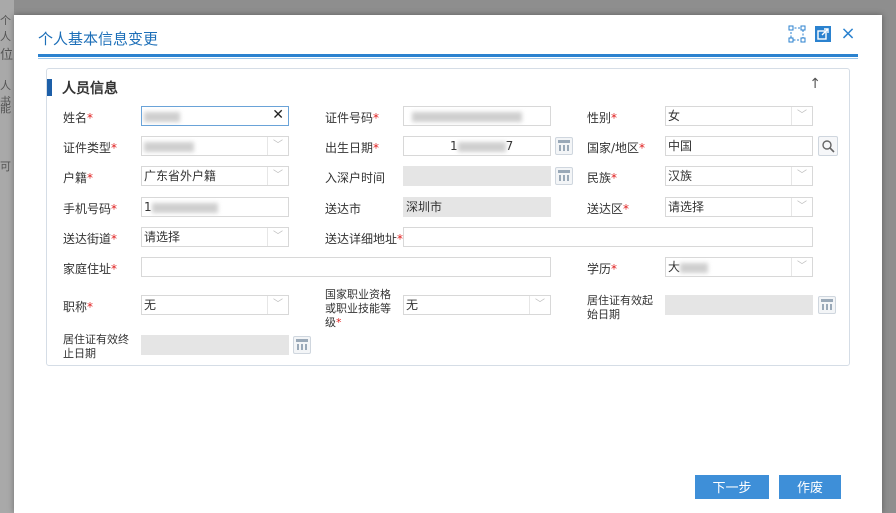 The height and width of the screenshot is (513, 896). What do you see at coordinates (148, 207) in the screenshot?
I see `phone-value: 1` at bounding box center [148, 207].